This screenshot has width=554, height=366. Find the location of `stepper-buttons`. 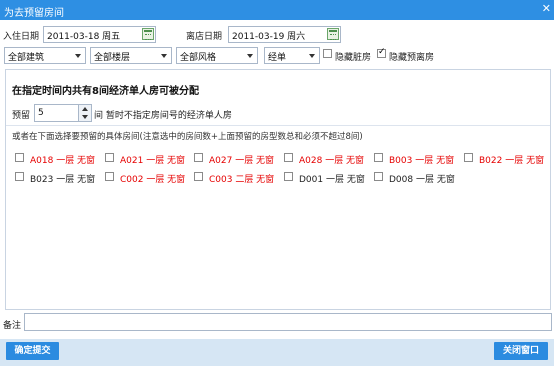

stepper-buttons is located at coordinates (84, 113).